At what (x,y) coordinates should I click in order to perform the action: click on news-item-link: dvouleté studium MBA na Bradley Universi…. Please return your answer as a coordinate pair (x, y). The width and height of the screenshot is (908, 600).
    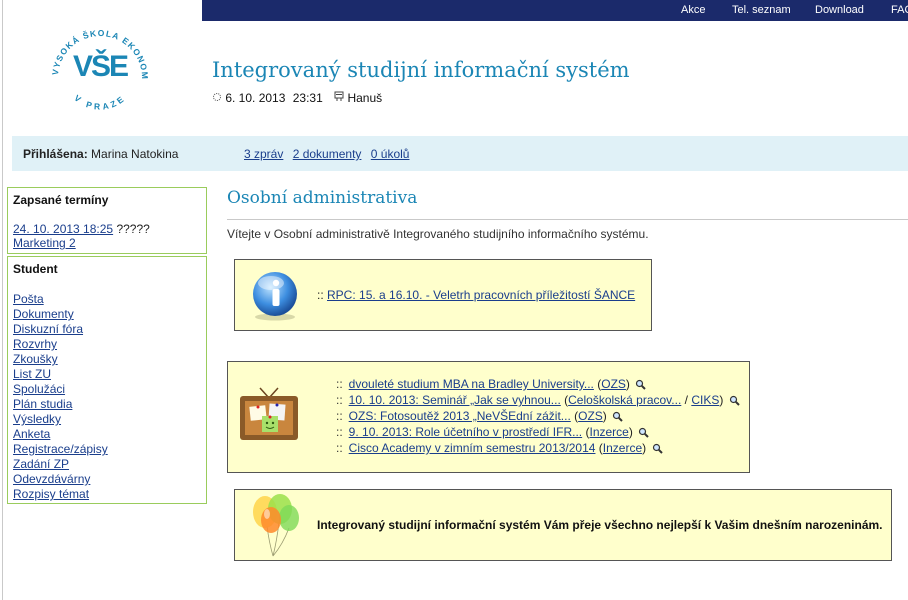
    Looking at the image, I should click on (471, 384).